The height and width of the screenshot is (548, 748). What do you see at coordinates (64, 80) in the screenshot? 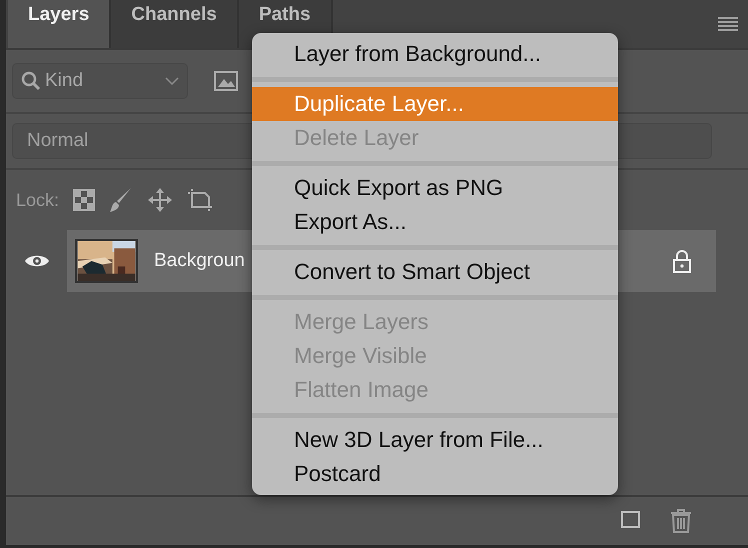
I see `filter-value: Kind` at bounding box center [64, 80].